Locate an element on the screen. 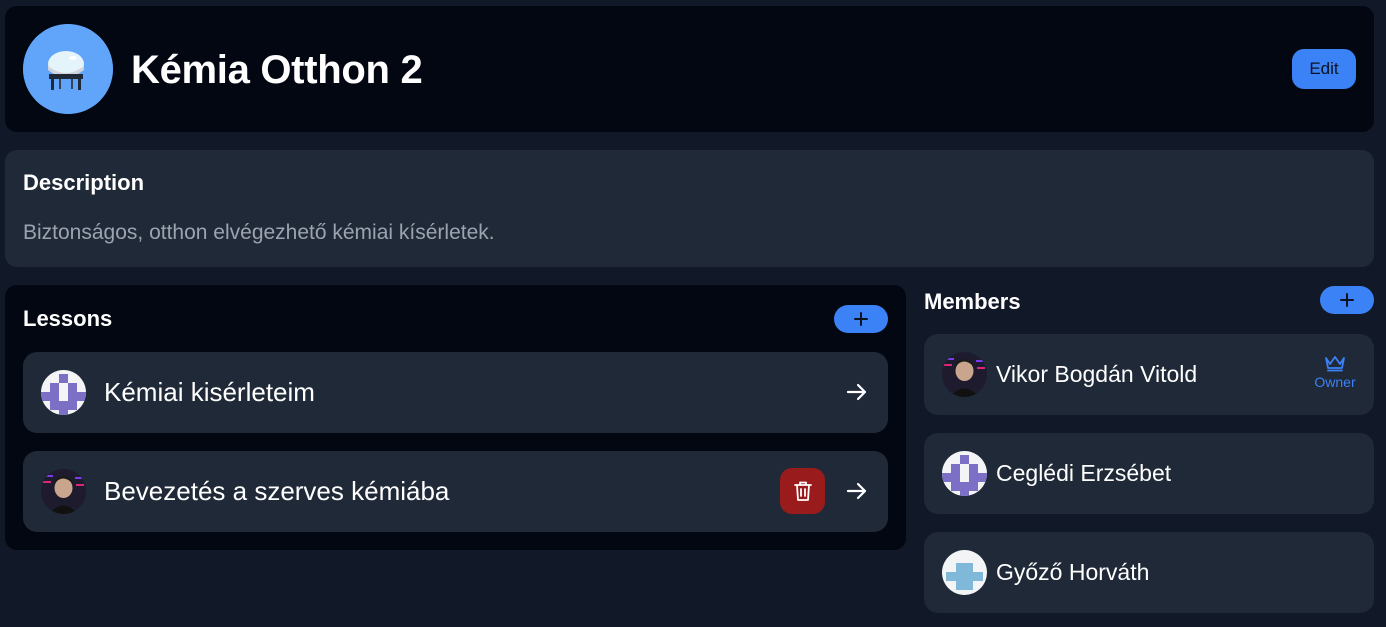 The image size is (1386, 627). blue-pattern-avatar is located at coordinates (964, 572).